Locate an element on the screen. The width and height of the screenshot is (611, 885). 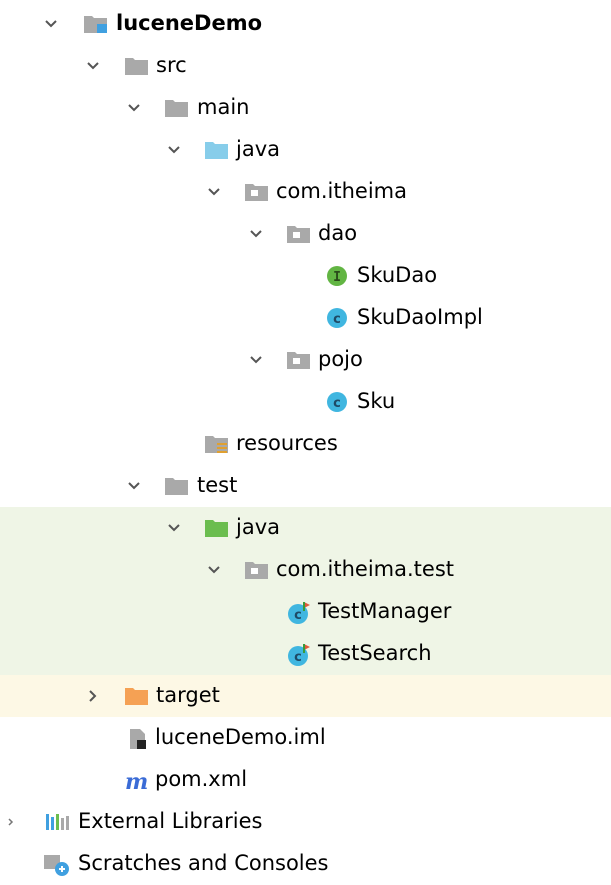
tree-node-main: main is located at coordinates (305, 108).